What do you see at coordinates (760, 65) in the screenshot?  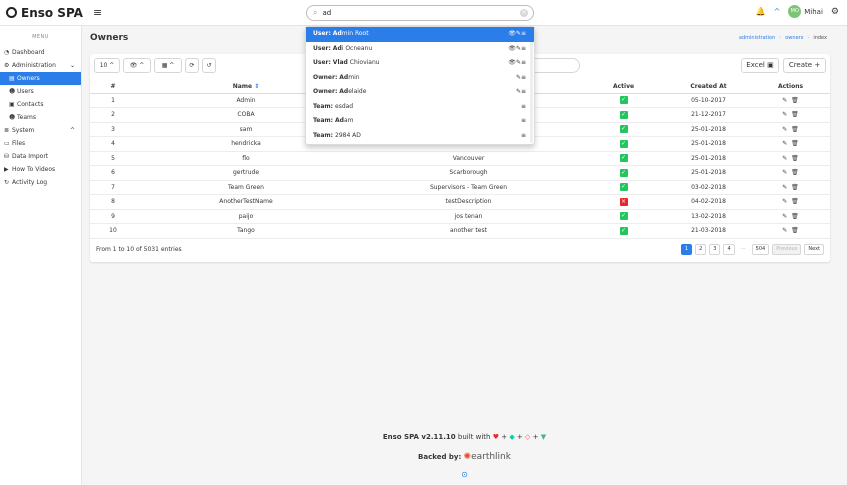 I see `excel-export-button: Excel ▣` at bounding box center [760, 65].